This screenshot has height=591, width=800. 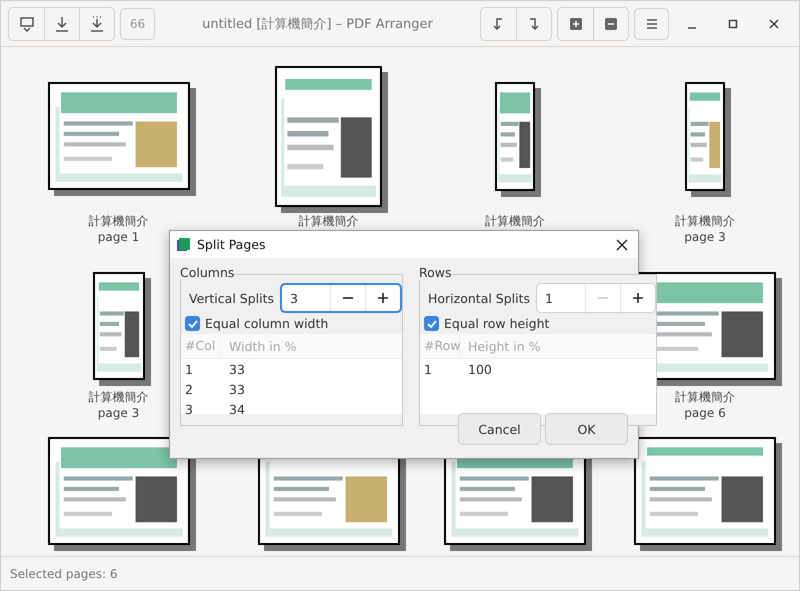 I want to click on table-cell-text: 100, so click(x=479, y=369).